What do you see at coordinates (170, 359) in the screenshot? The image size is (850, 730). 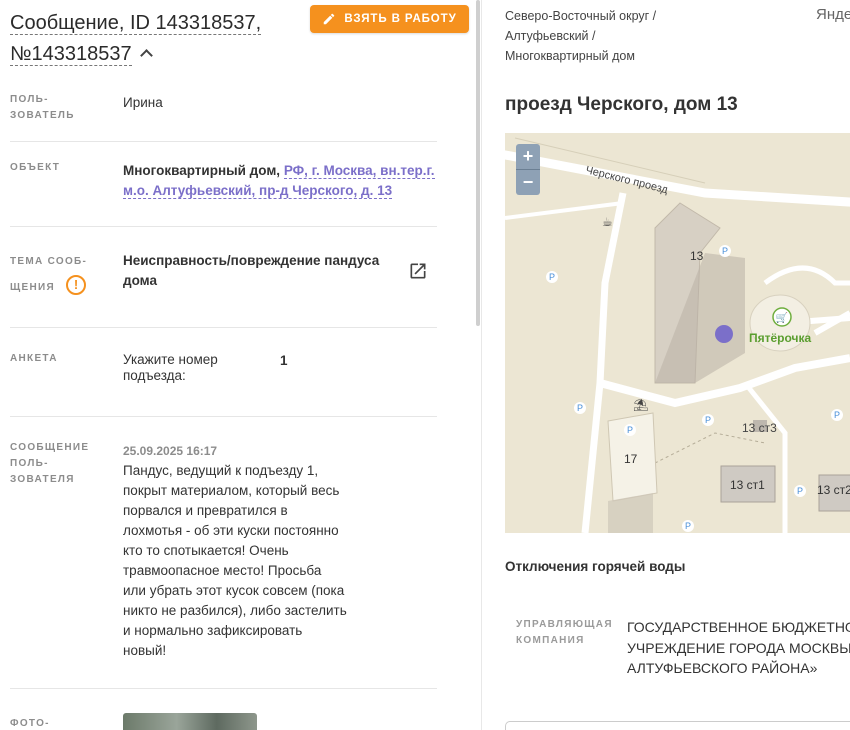 I see `survey-question-line1: Укажите номер` at bounding box center [170, 359].